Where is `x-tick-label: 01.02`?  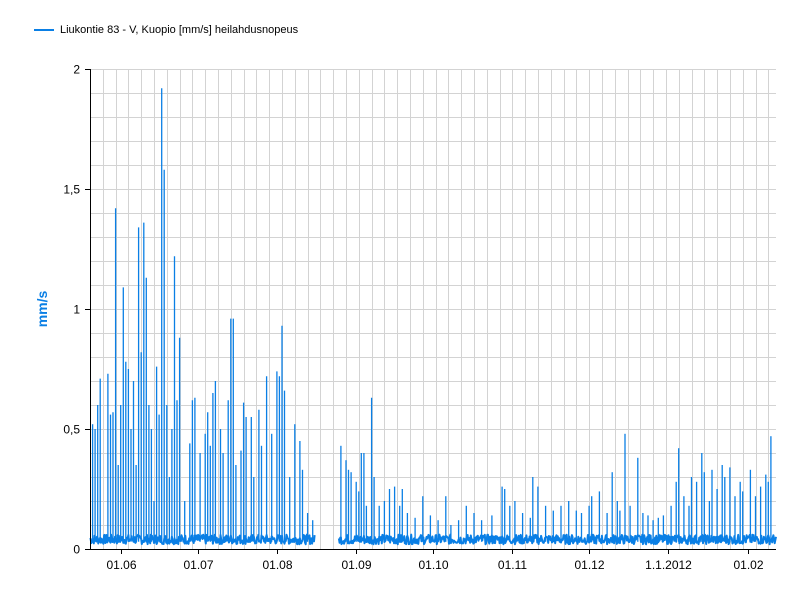
x-tick-label: 01.02 is located at coordinates (748, 565).